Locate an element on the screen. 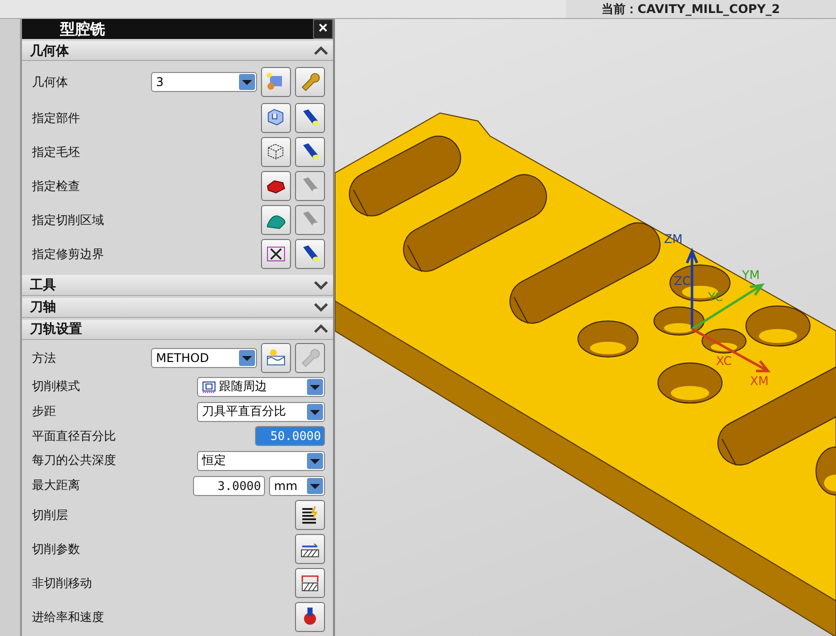  axis-label: YC is located at coordinates (716, 297).